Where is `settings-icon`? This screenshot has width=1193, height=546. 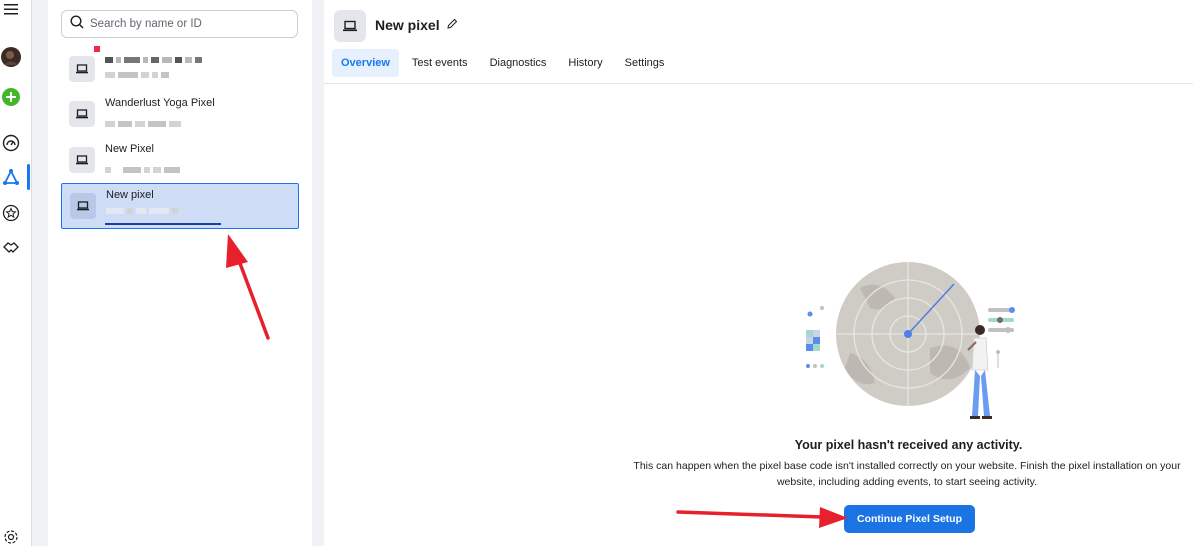 settings-icon is located at coordinates (11, 536).